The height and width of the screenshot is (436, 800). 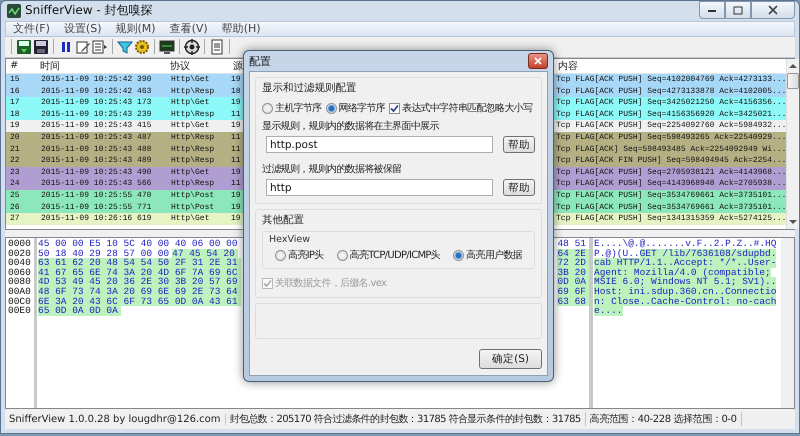 What do you see at coordinates (96, 183) in the screenshot?
I see `table-cell-text: 2015-11-09 10:25:43 566` at bounding box center [96, 183].